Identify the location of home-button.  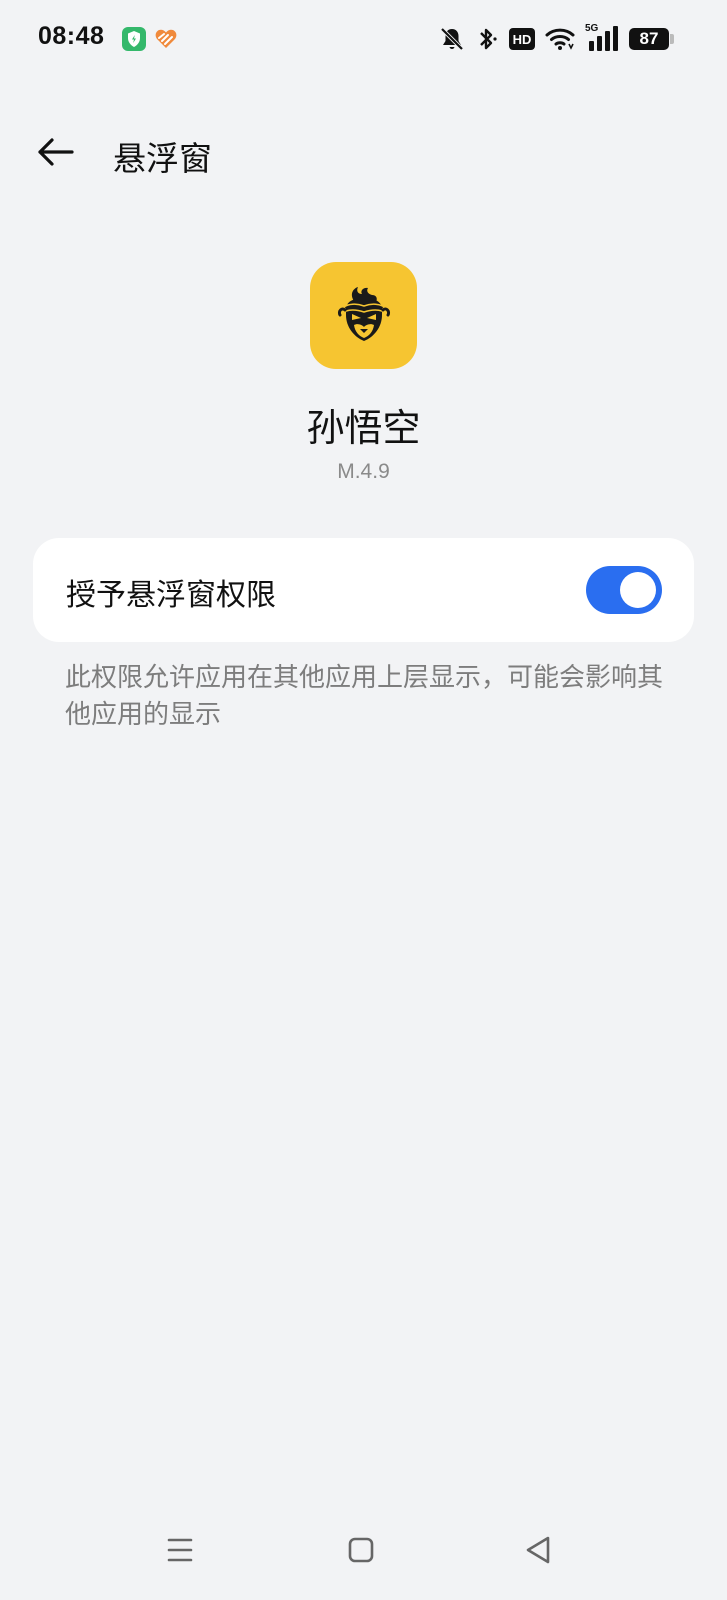
(361, 1550).